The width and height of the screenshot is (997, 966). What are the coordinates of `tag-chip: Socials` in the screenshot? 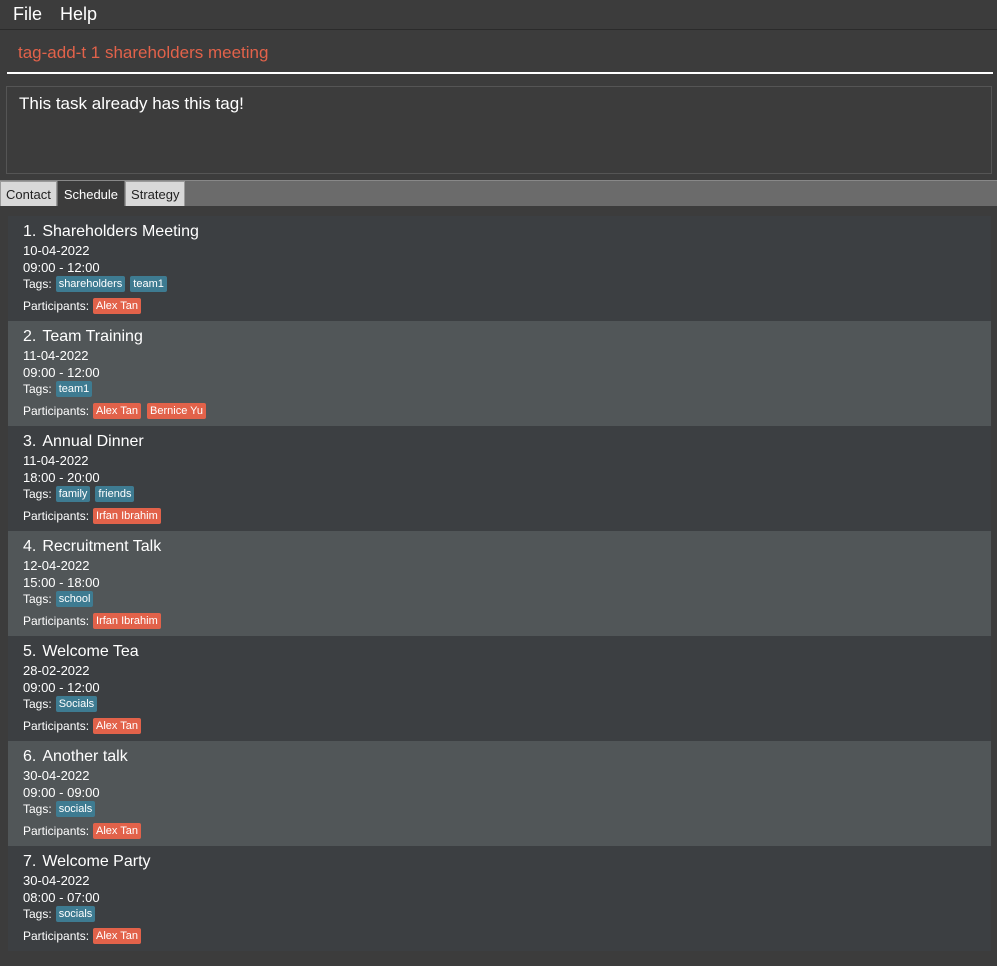 It's located at (76, 704).